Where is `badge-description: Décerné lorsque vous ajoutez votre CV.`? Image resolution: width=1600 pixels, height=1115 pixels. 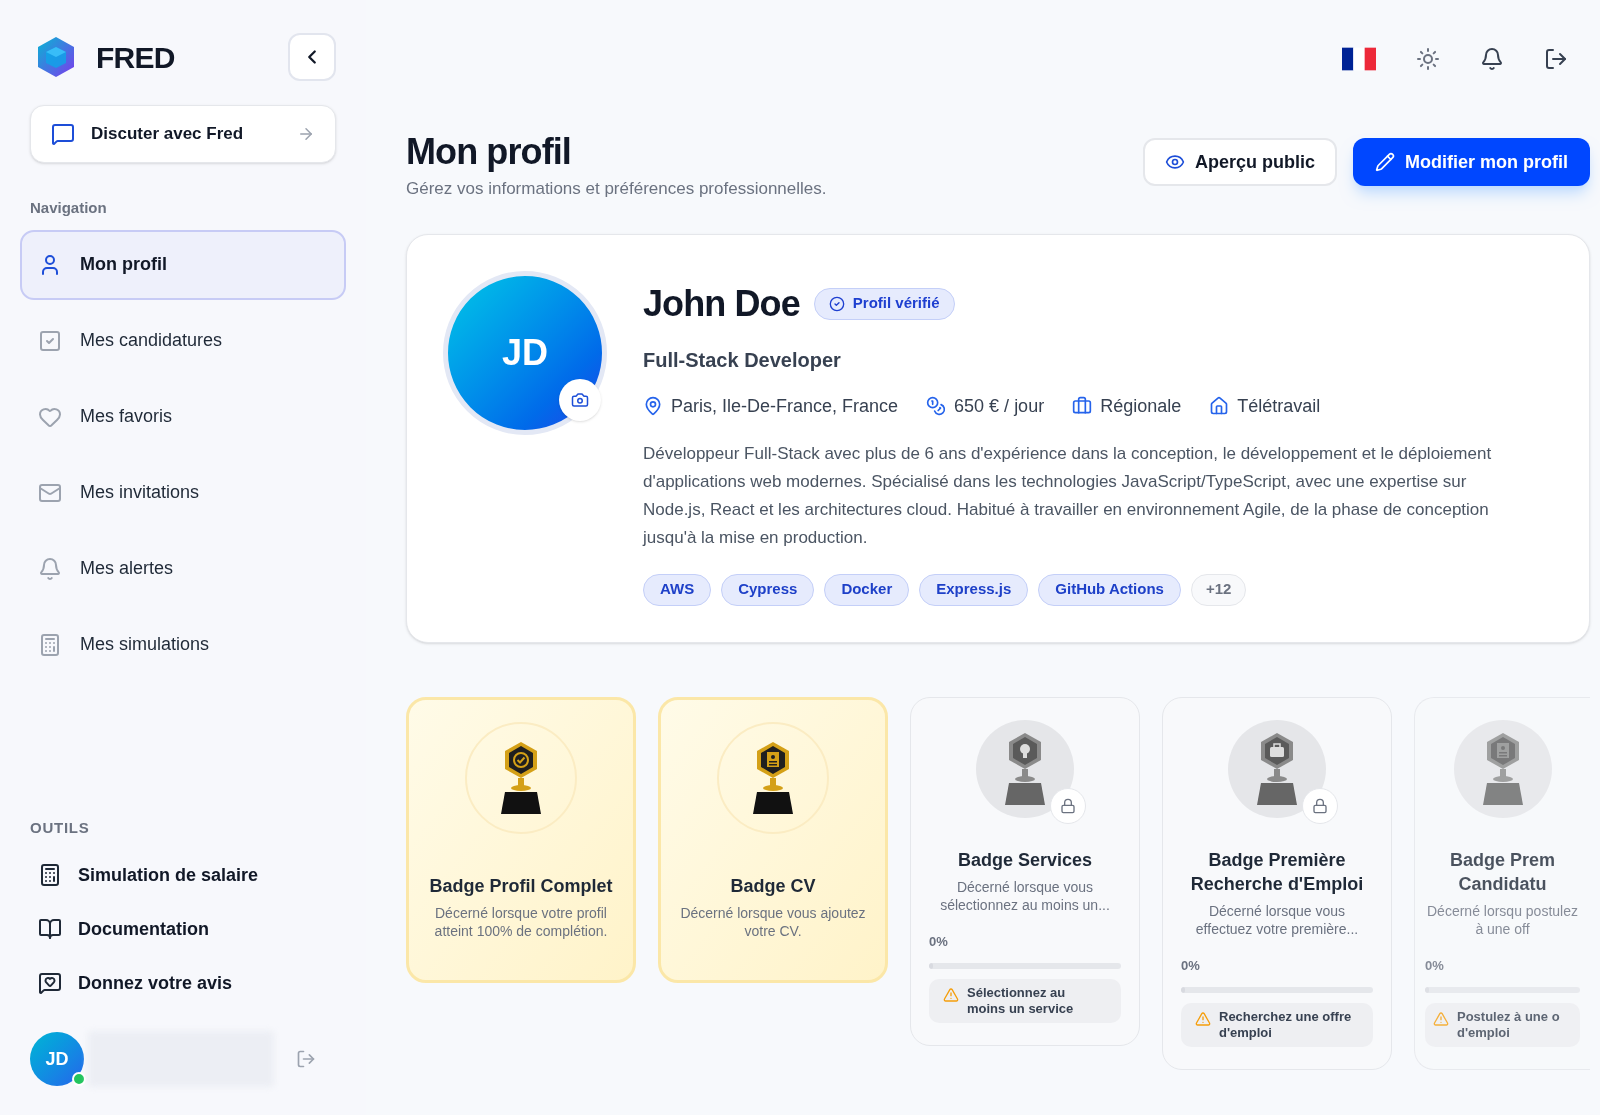 badge-description: Décerné lorsque vous ajoutez votre CV. is located at coordinates (773, 921).